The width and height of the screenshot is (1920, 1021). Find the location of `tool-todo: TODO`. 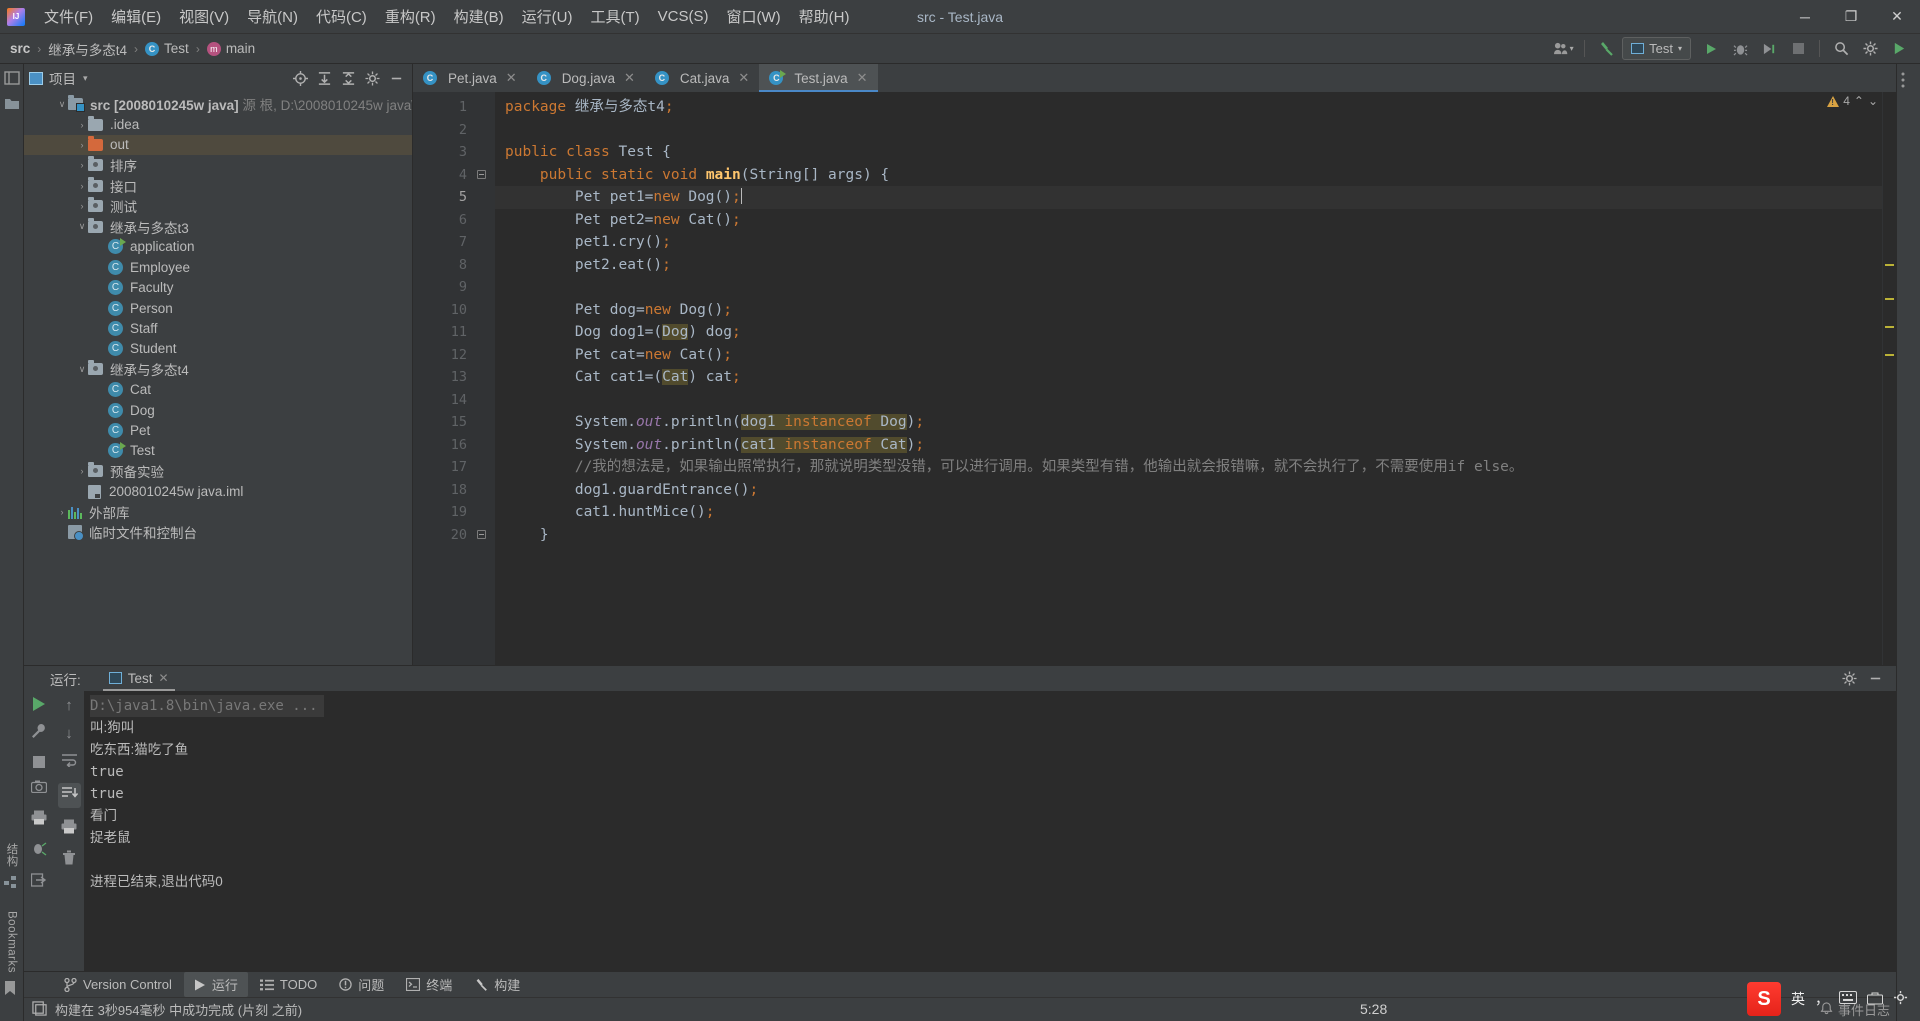

tool-todo: TODO is located at coordinates (288, 984).